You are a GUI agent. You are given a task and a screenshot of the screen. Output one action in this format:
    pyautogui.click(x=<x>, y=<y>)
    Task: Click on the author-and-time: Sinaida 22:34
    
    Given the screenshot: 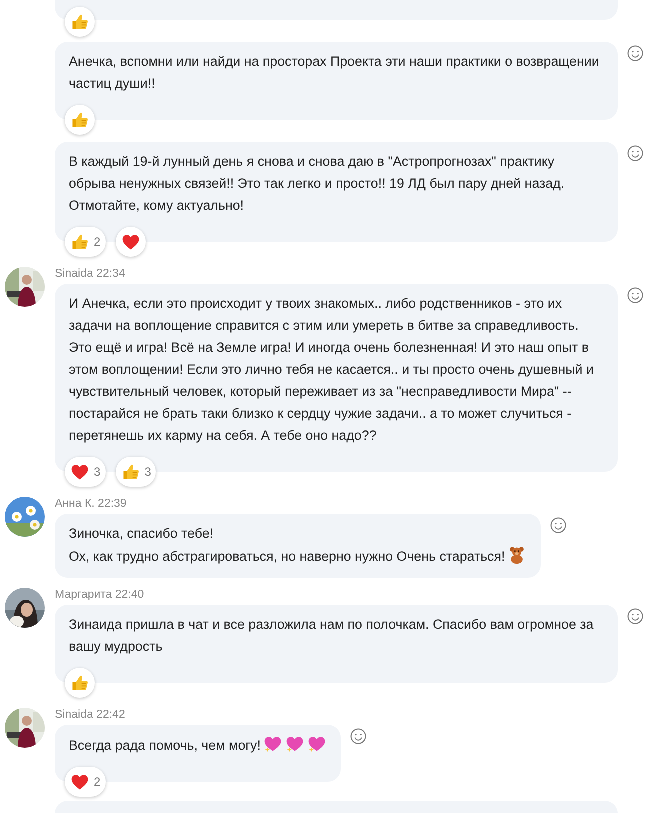 What is the action you would take?
    pyautogui.click(x=90, y=274)
    